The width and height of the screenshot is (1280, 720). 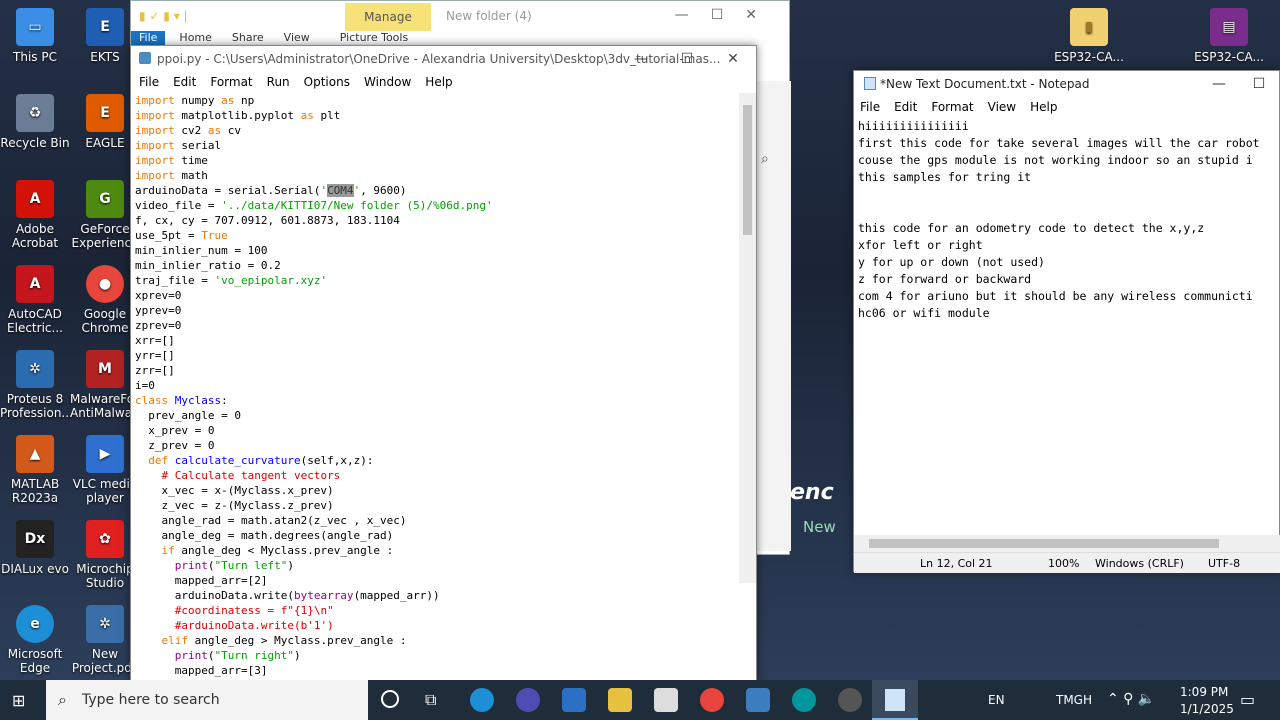 What do you see at coordinates (105, 199) in the screenshot?
I see `nvidia-icon: G` at bounding box center [105, 199].